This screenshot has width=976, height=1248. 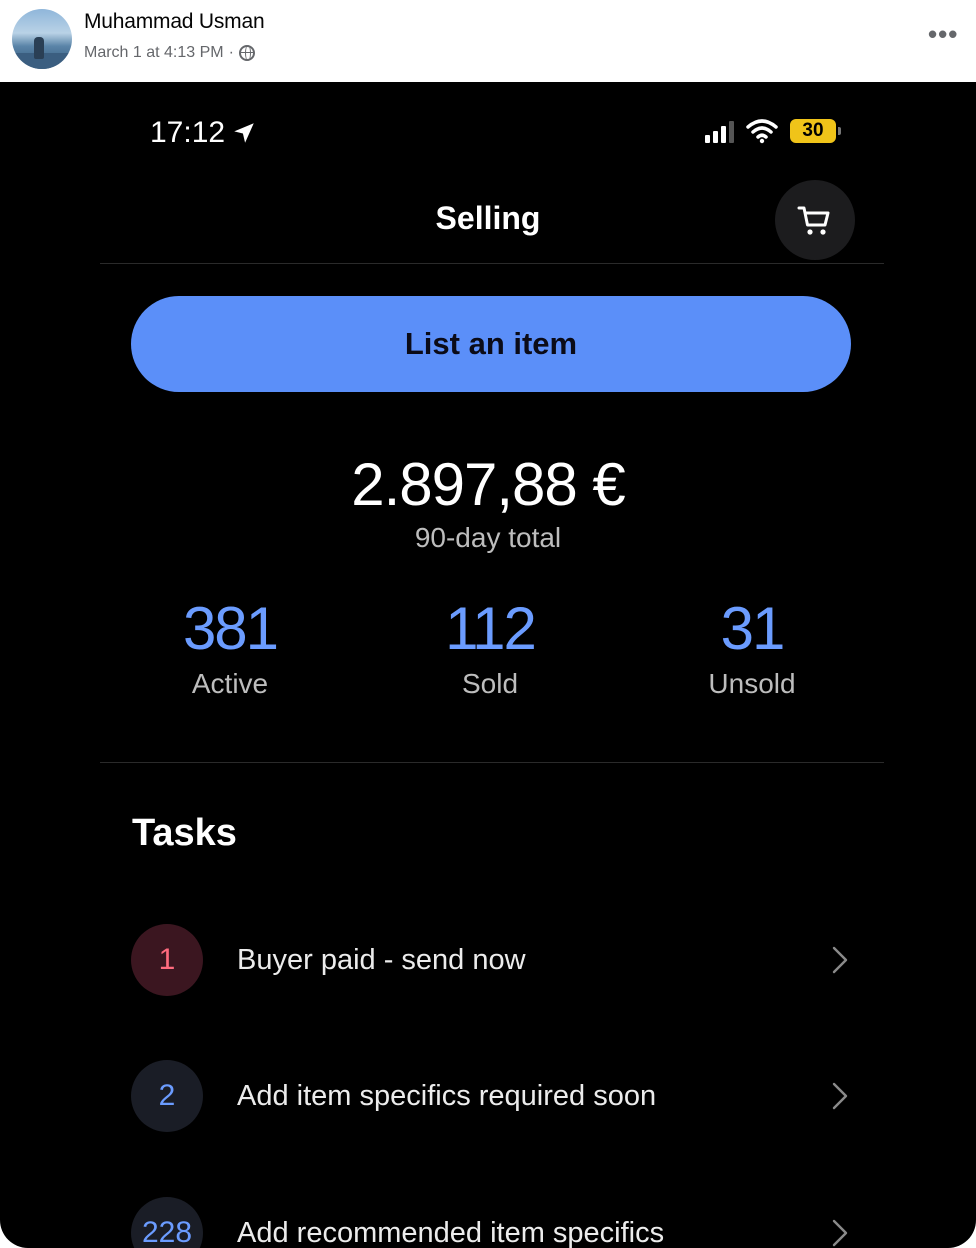 I want to click on total-amount: 2.897,88 €, so click(x=488, y=484).